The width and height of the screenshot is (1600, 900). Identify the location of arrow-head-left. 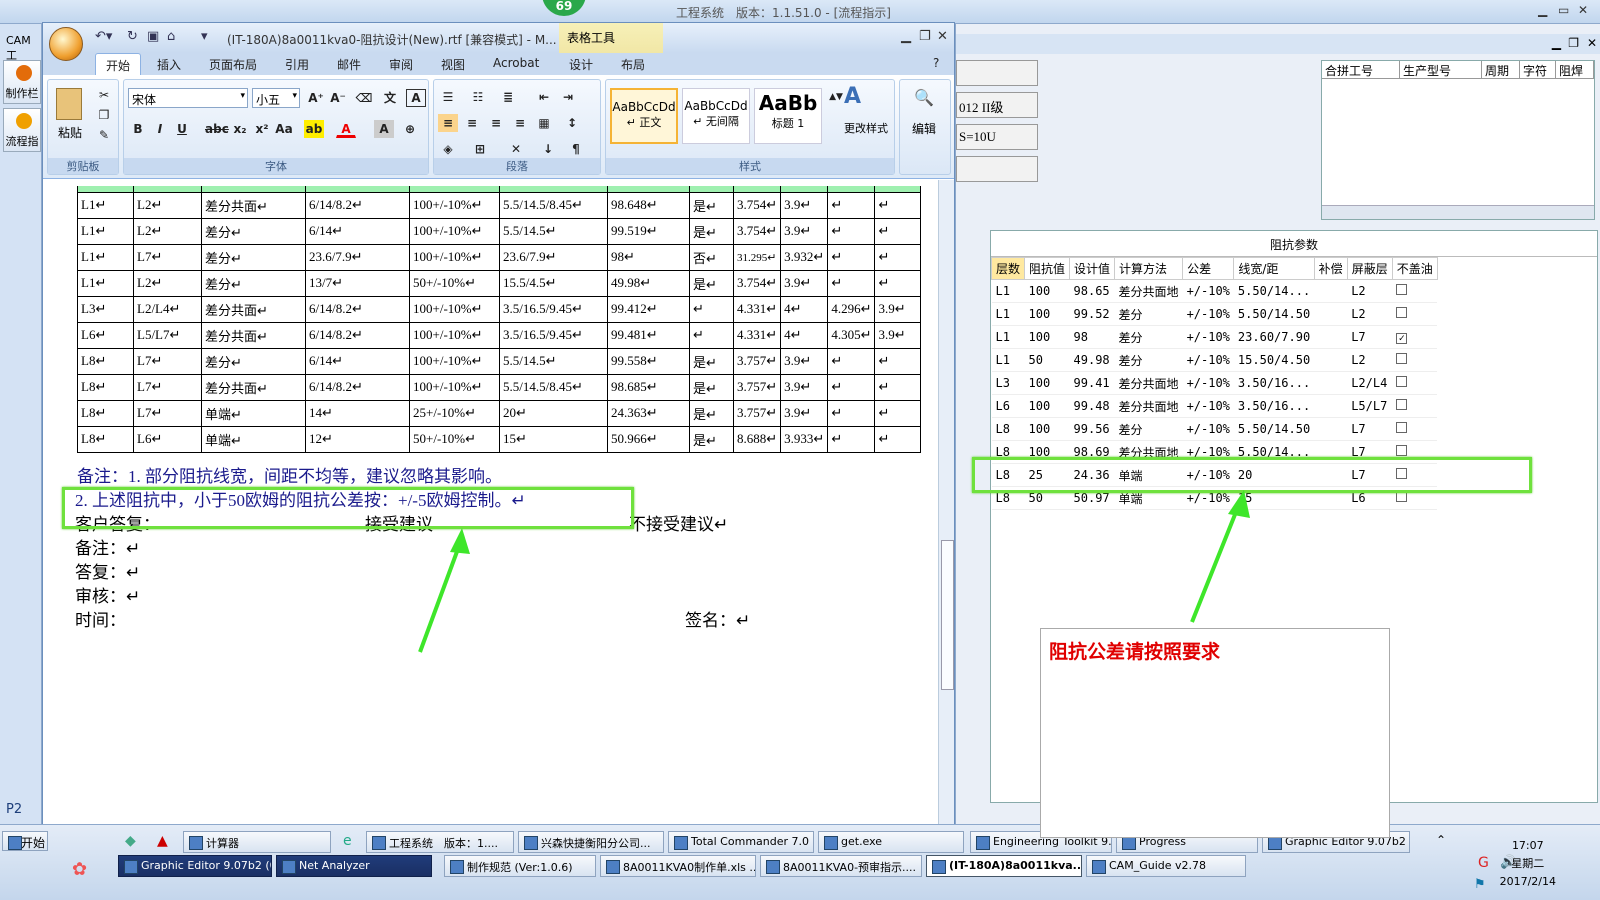
(460, 541).